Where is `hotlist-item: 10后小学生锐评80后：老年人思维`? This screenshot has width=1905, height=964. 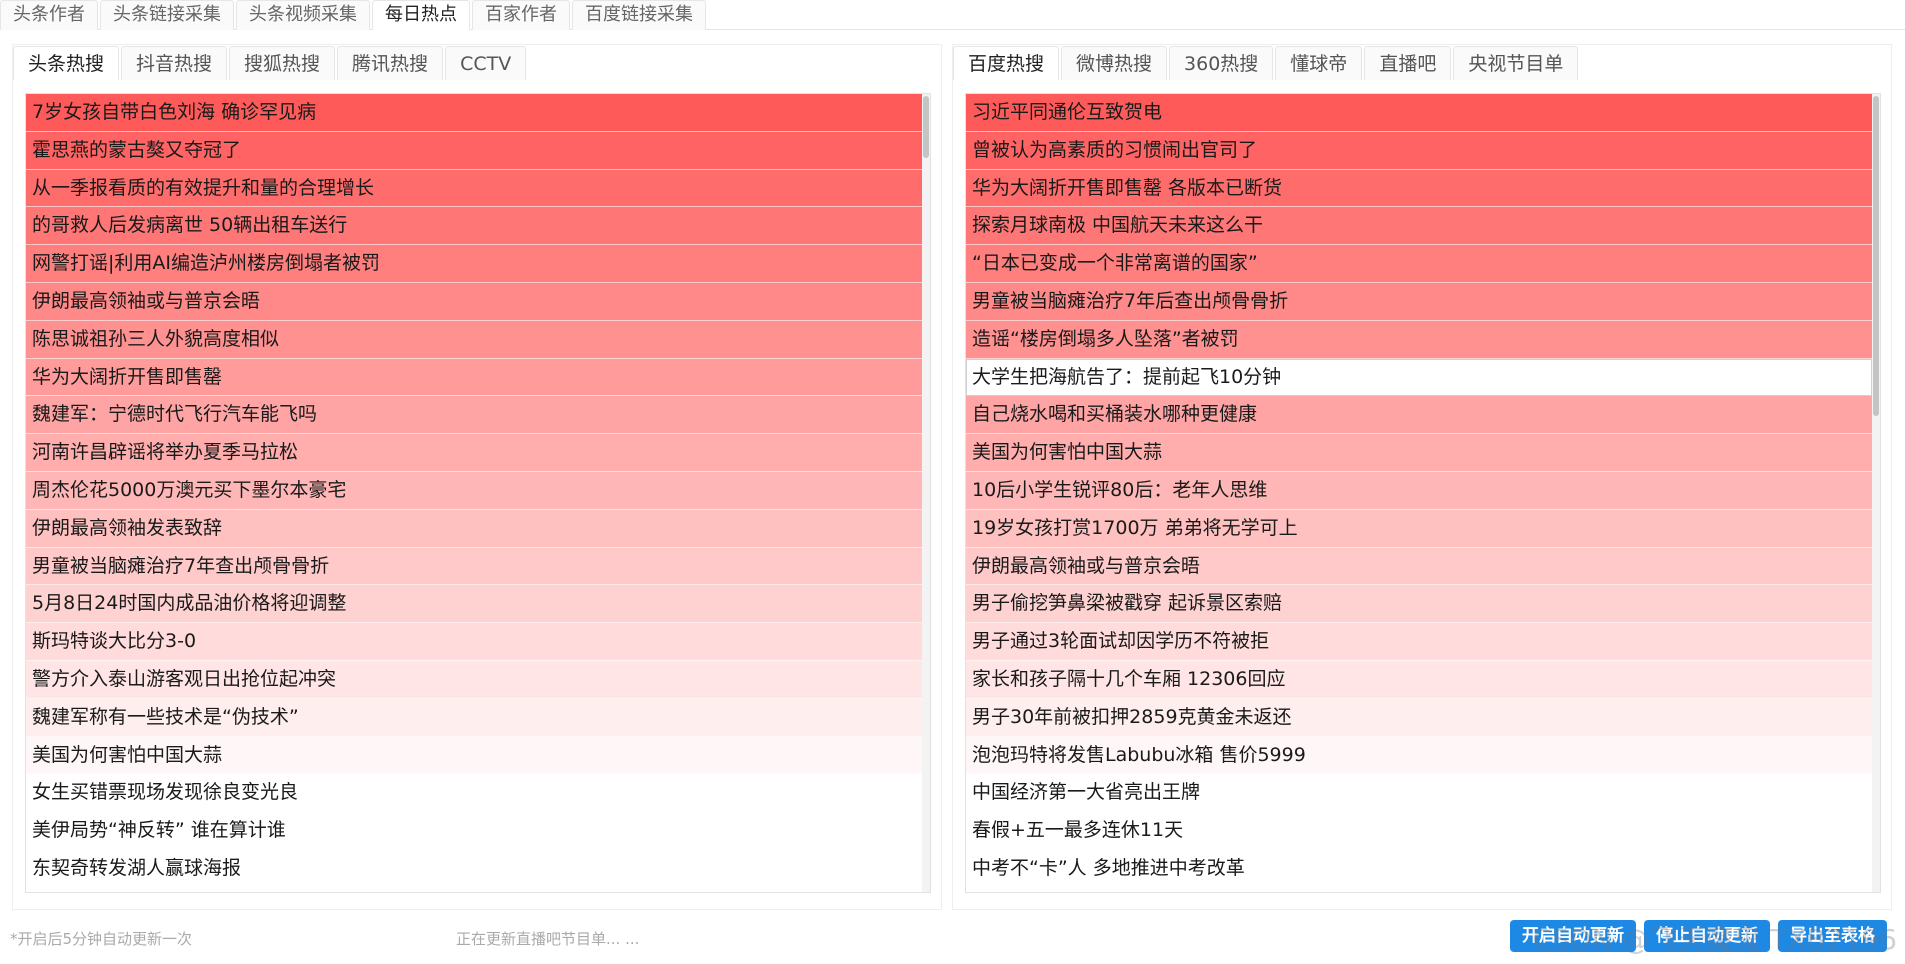
hotlist-item: 10后小学生锐评80后：老年人思维 is located at coordinates (1419, 490).